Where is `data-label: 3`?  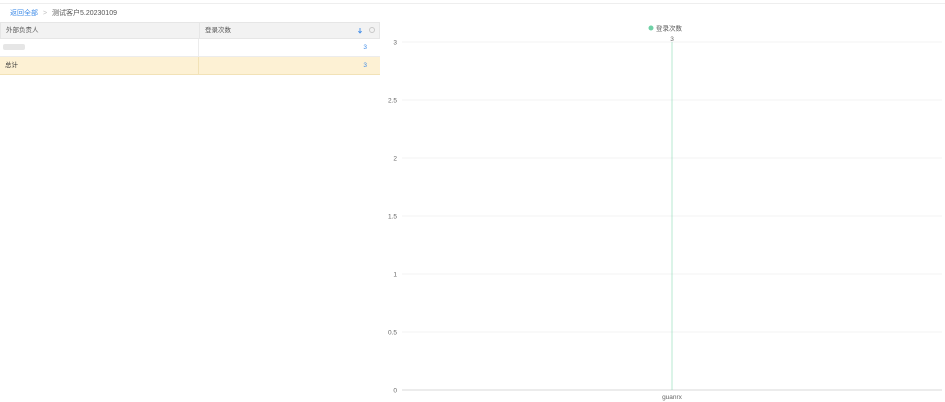 data-label: 3 is located at coordinates (672, 39).